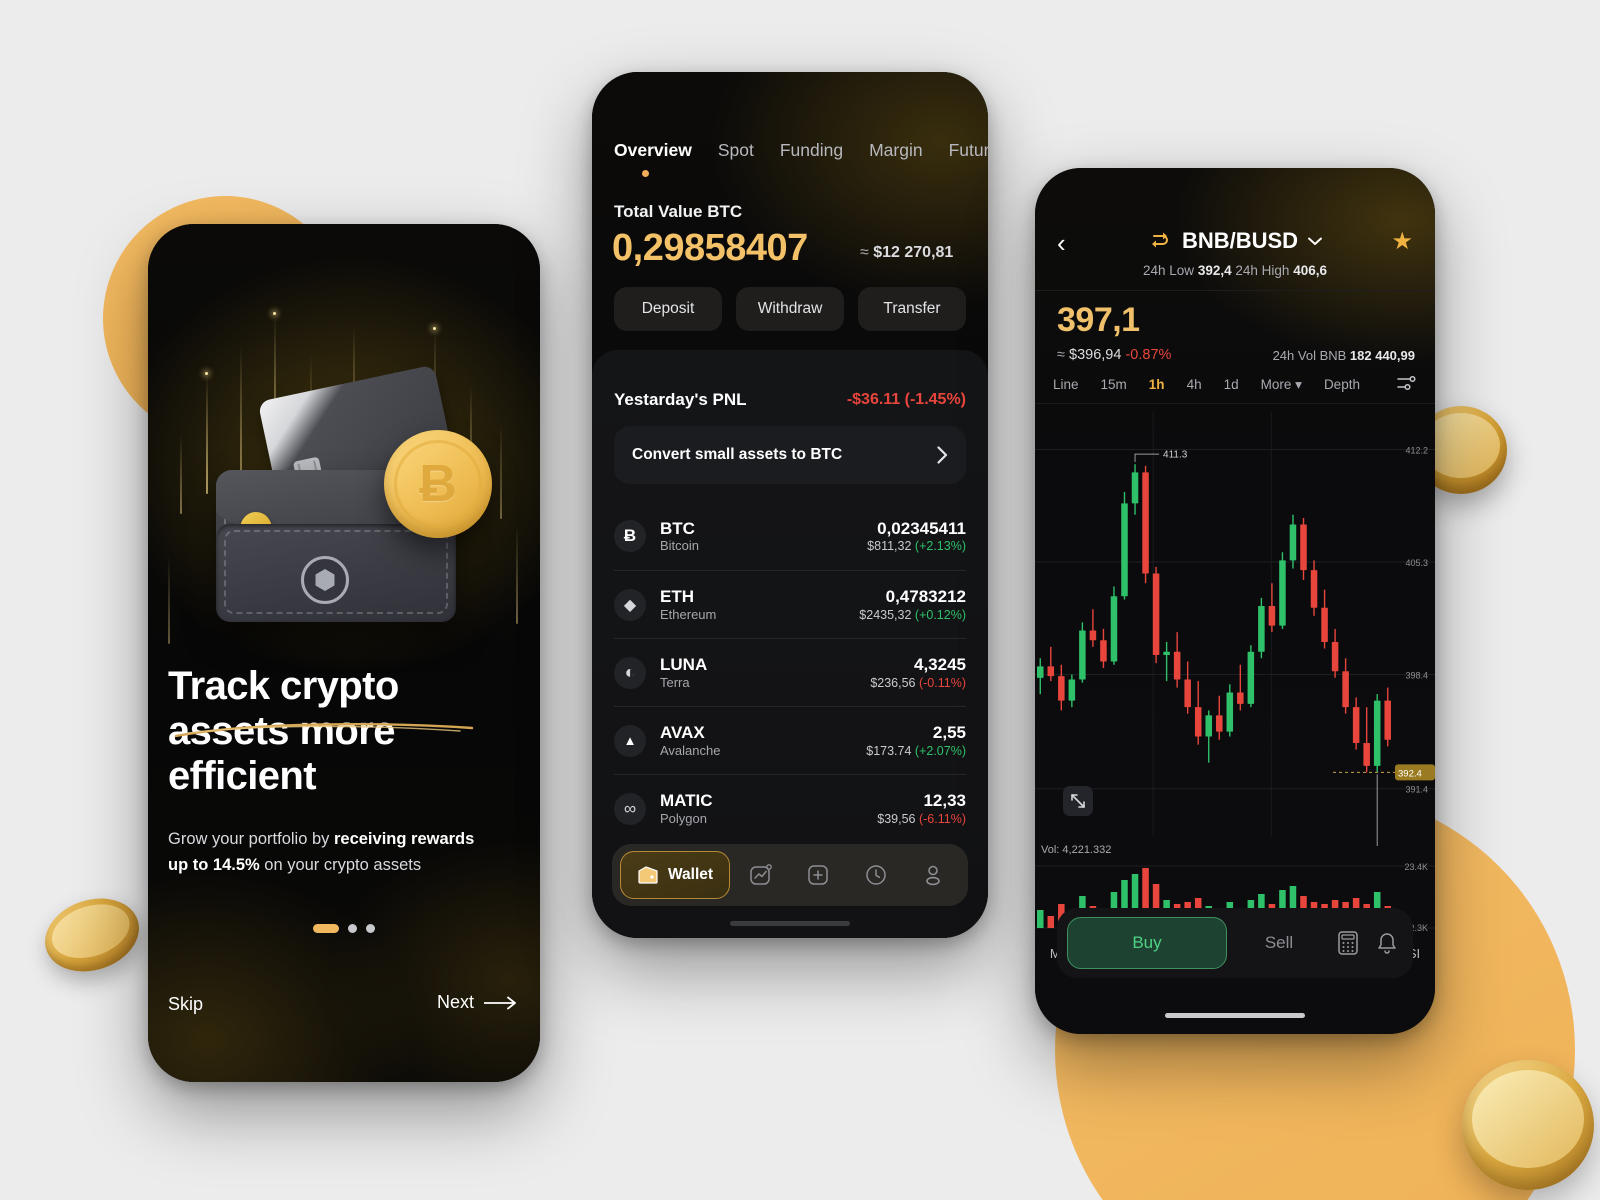 This screenshot has width=1600, height=1200. I want to click on asset-usd-value: $39,56 (-6.11%), so click(921, 819).